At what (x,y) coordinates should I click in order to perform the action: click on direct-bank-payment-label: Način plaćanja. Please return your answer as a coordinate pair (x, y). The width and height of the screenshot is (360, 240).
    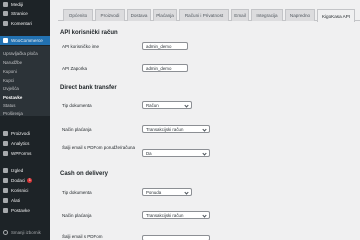
    Looking at the image, I should click on (77, 129).